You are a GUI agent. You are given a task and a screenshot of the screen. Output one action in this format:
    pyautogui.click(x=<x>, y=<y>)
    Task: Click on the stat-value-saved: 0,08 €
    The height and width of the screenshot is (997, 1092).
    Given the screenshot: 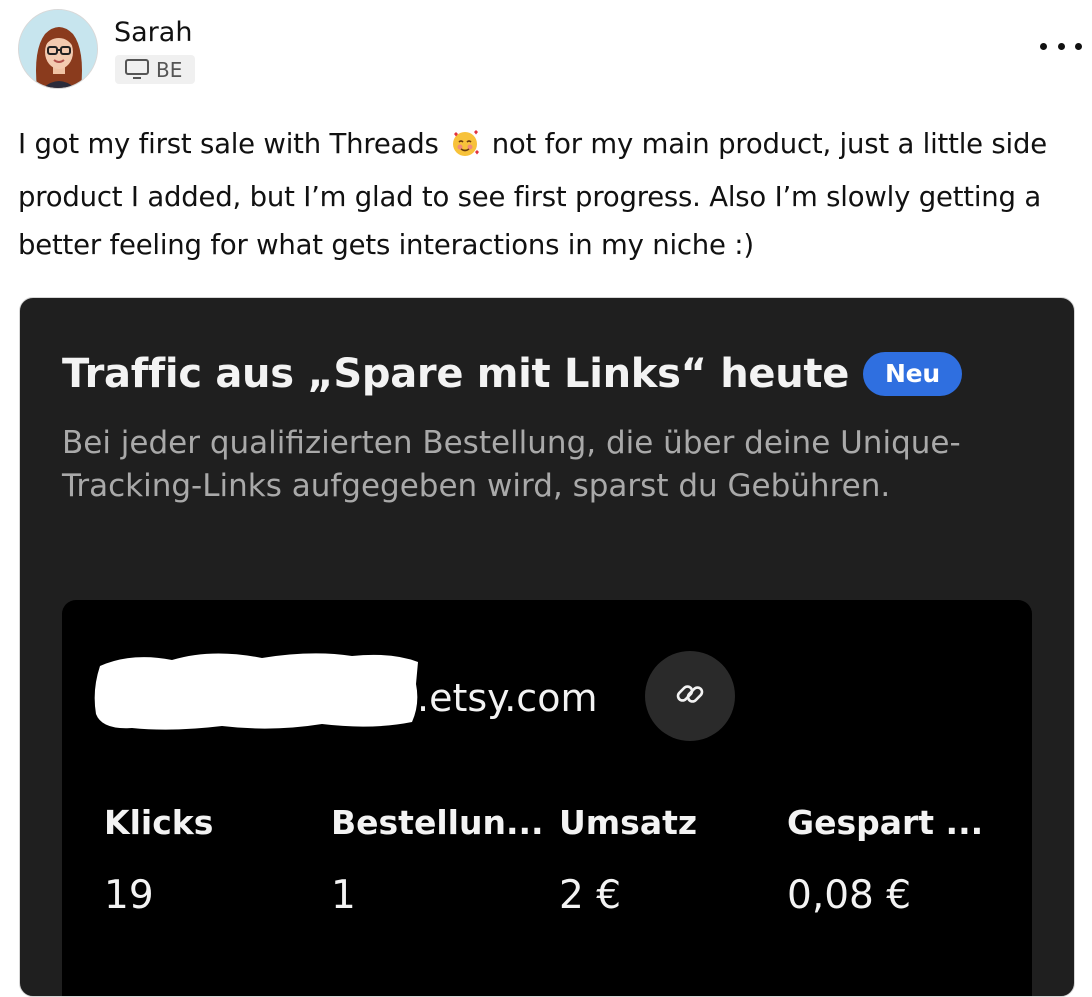 What is the action you would take?
    pyautogui.click(x=849, y=895)
    